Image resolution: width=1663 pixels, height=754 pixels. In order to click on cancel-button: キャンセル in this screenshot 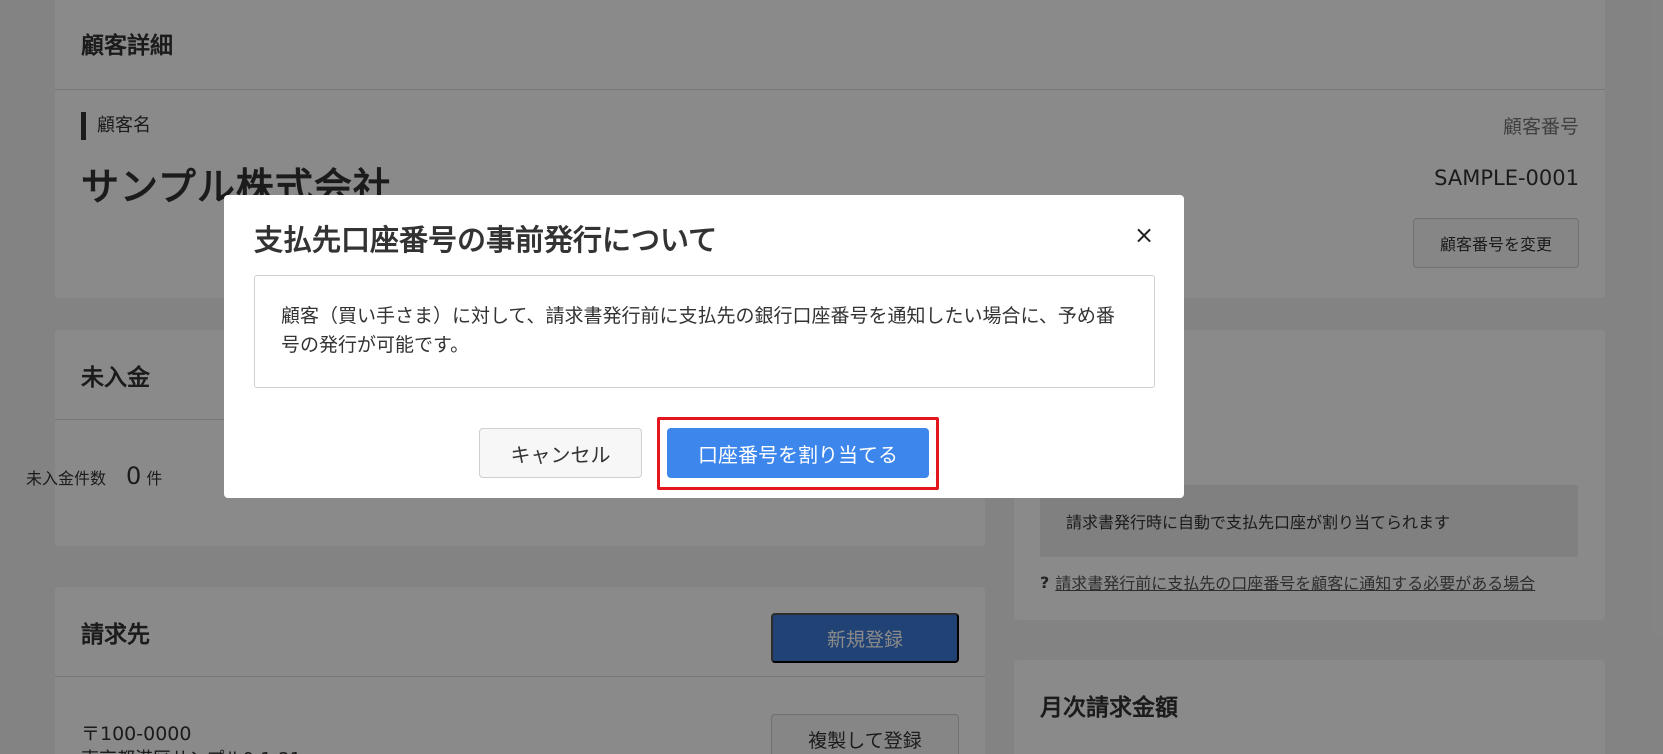, I will do `click(560, 453)`.